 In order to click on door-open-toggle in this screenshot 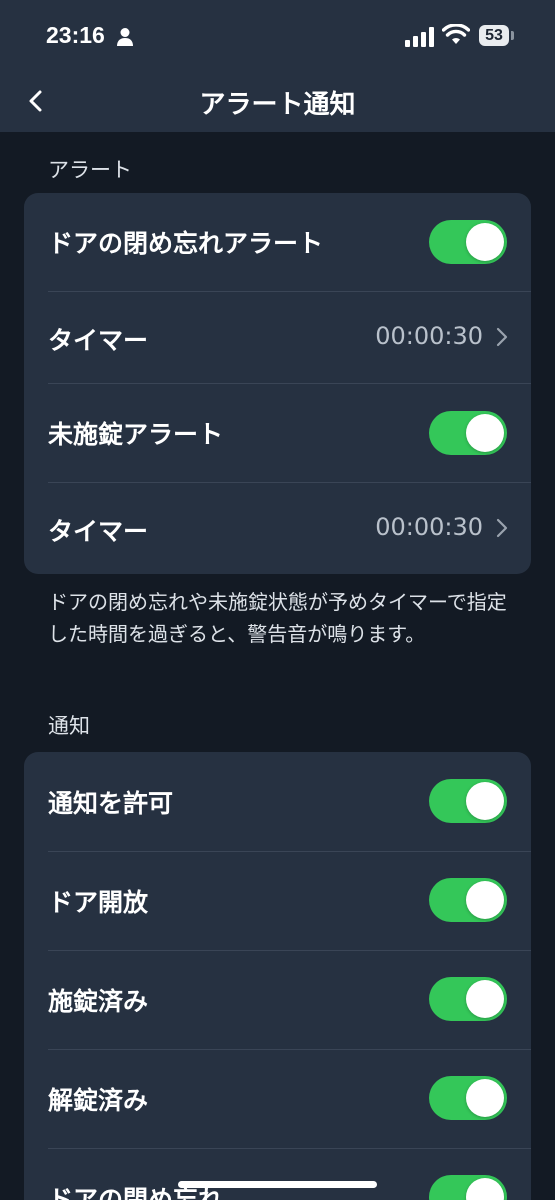, I will do `click(468, 900)`.